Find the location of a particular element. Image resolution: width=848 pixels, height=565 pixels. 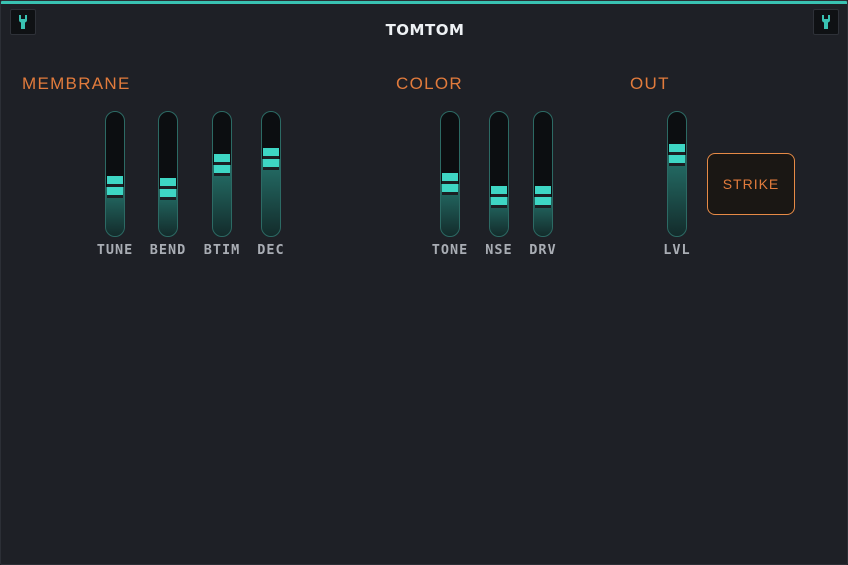

slider-drv is located at coordinates (543, 174).